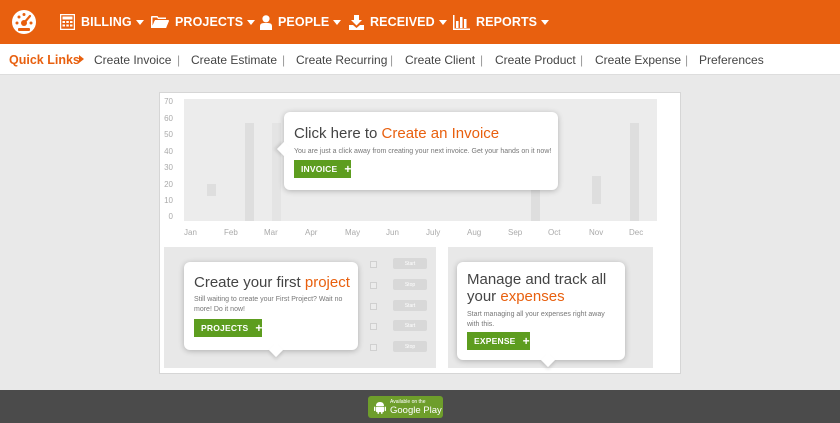  What do you see at coordinates (160, 22) in the screenshot?
I see `folder-icon` at bounding box center [160, 22].